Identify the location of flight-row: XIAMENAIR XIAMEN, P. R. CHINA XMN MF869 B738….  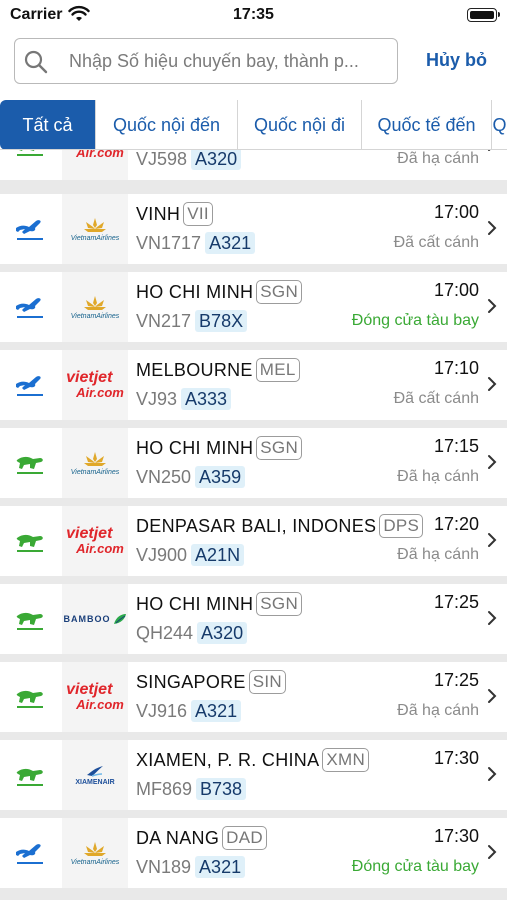
(253, 775).